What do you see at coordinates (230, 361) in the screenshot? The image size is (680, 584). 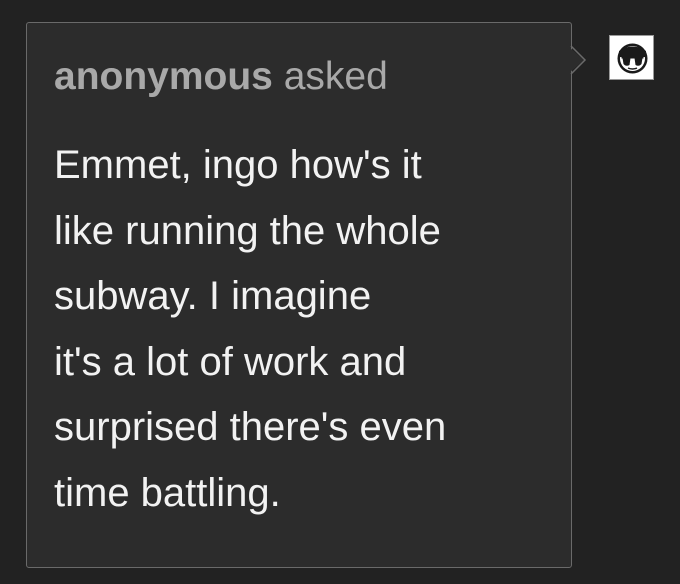 I see `question-line: it's a lot of work and` at bounding box center [230, 361].